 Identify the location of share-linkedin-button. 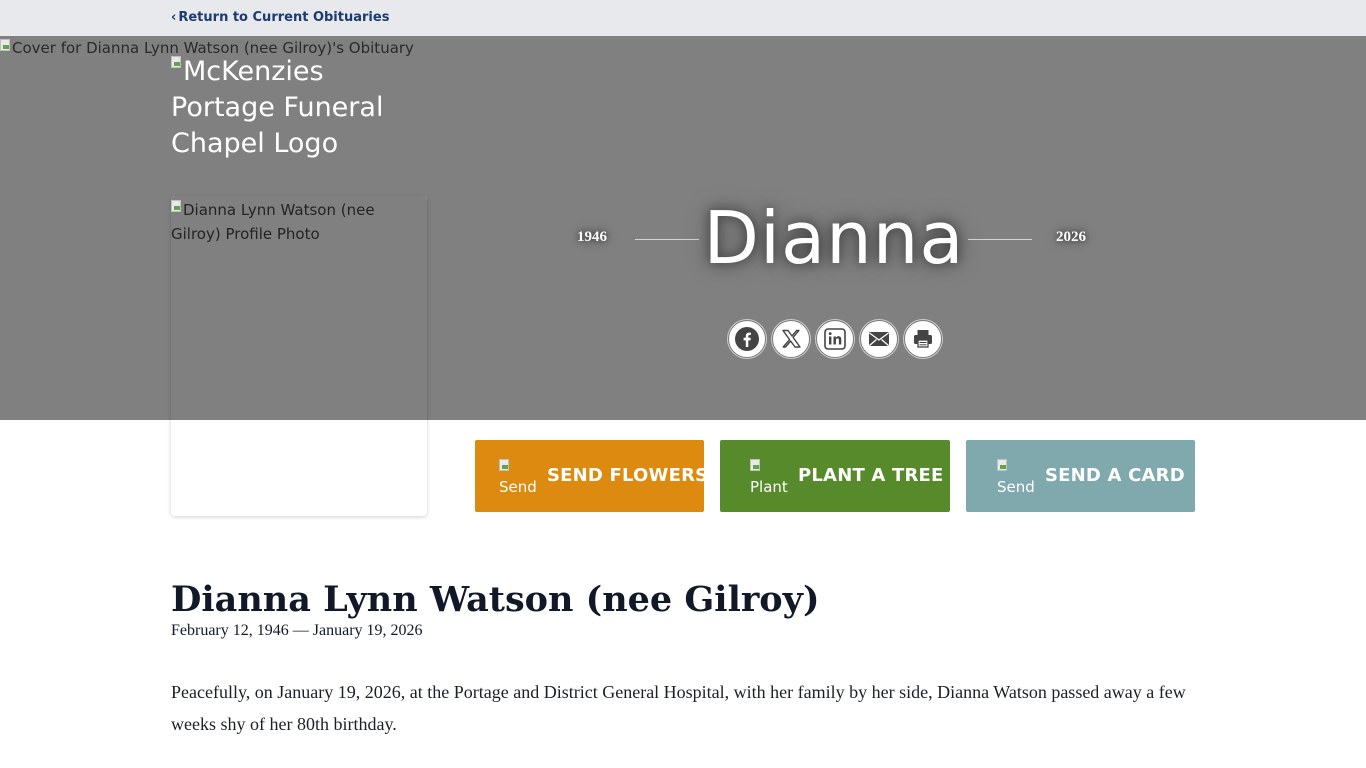
(835, 339).